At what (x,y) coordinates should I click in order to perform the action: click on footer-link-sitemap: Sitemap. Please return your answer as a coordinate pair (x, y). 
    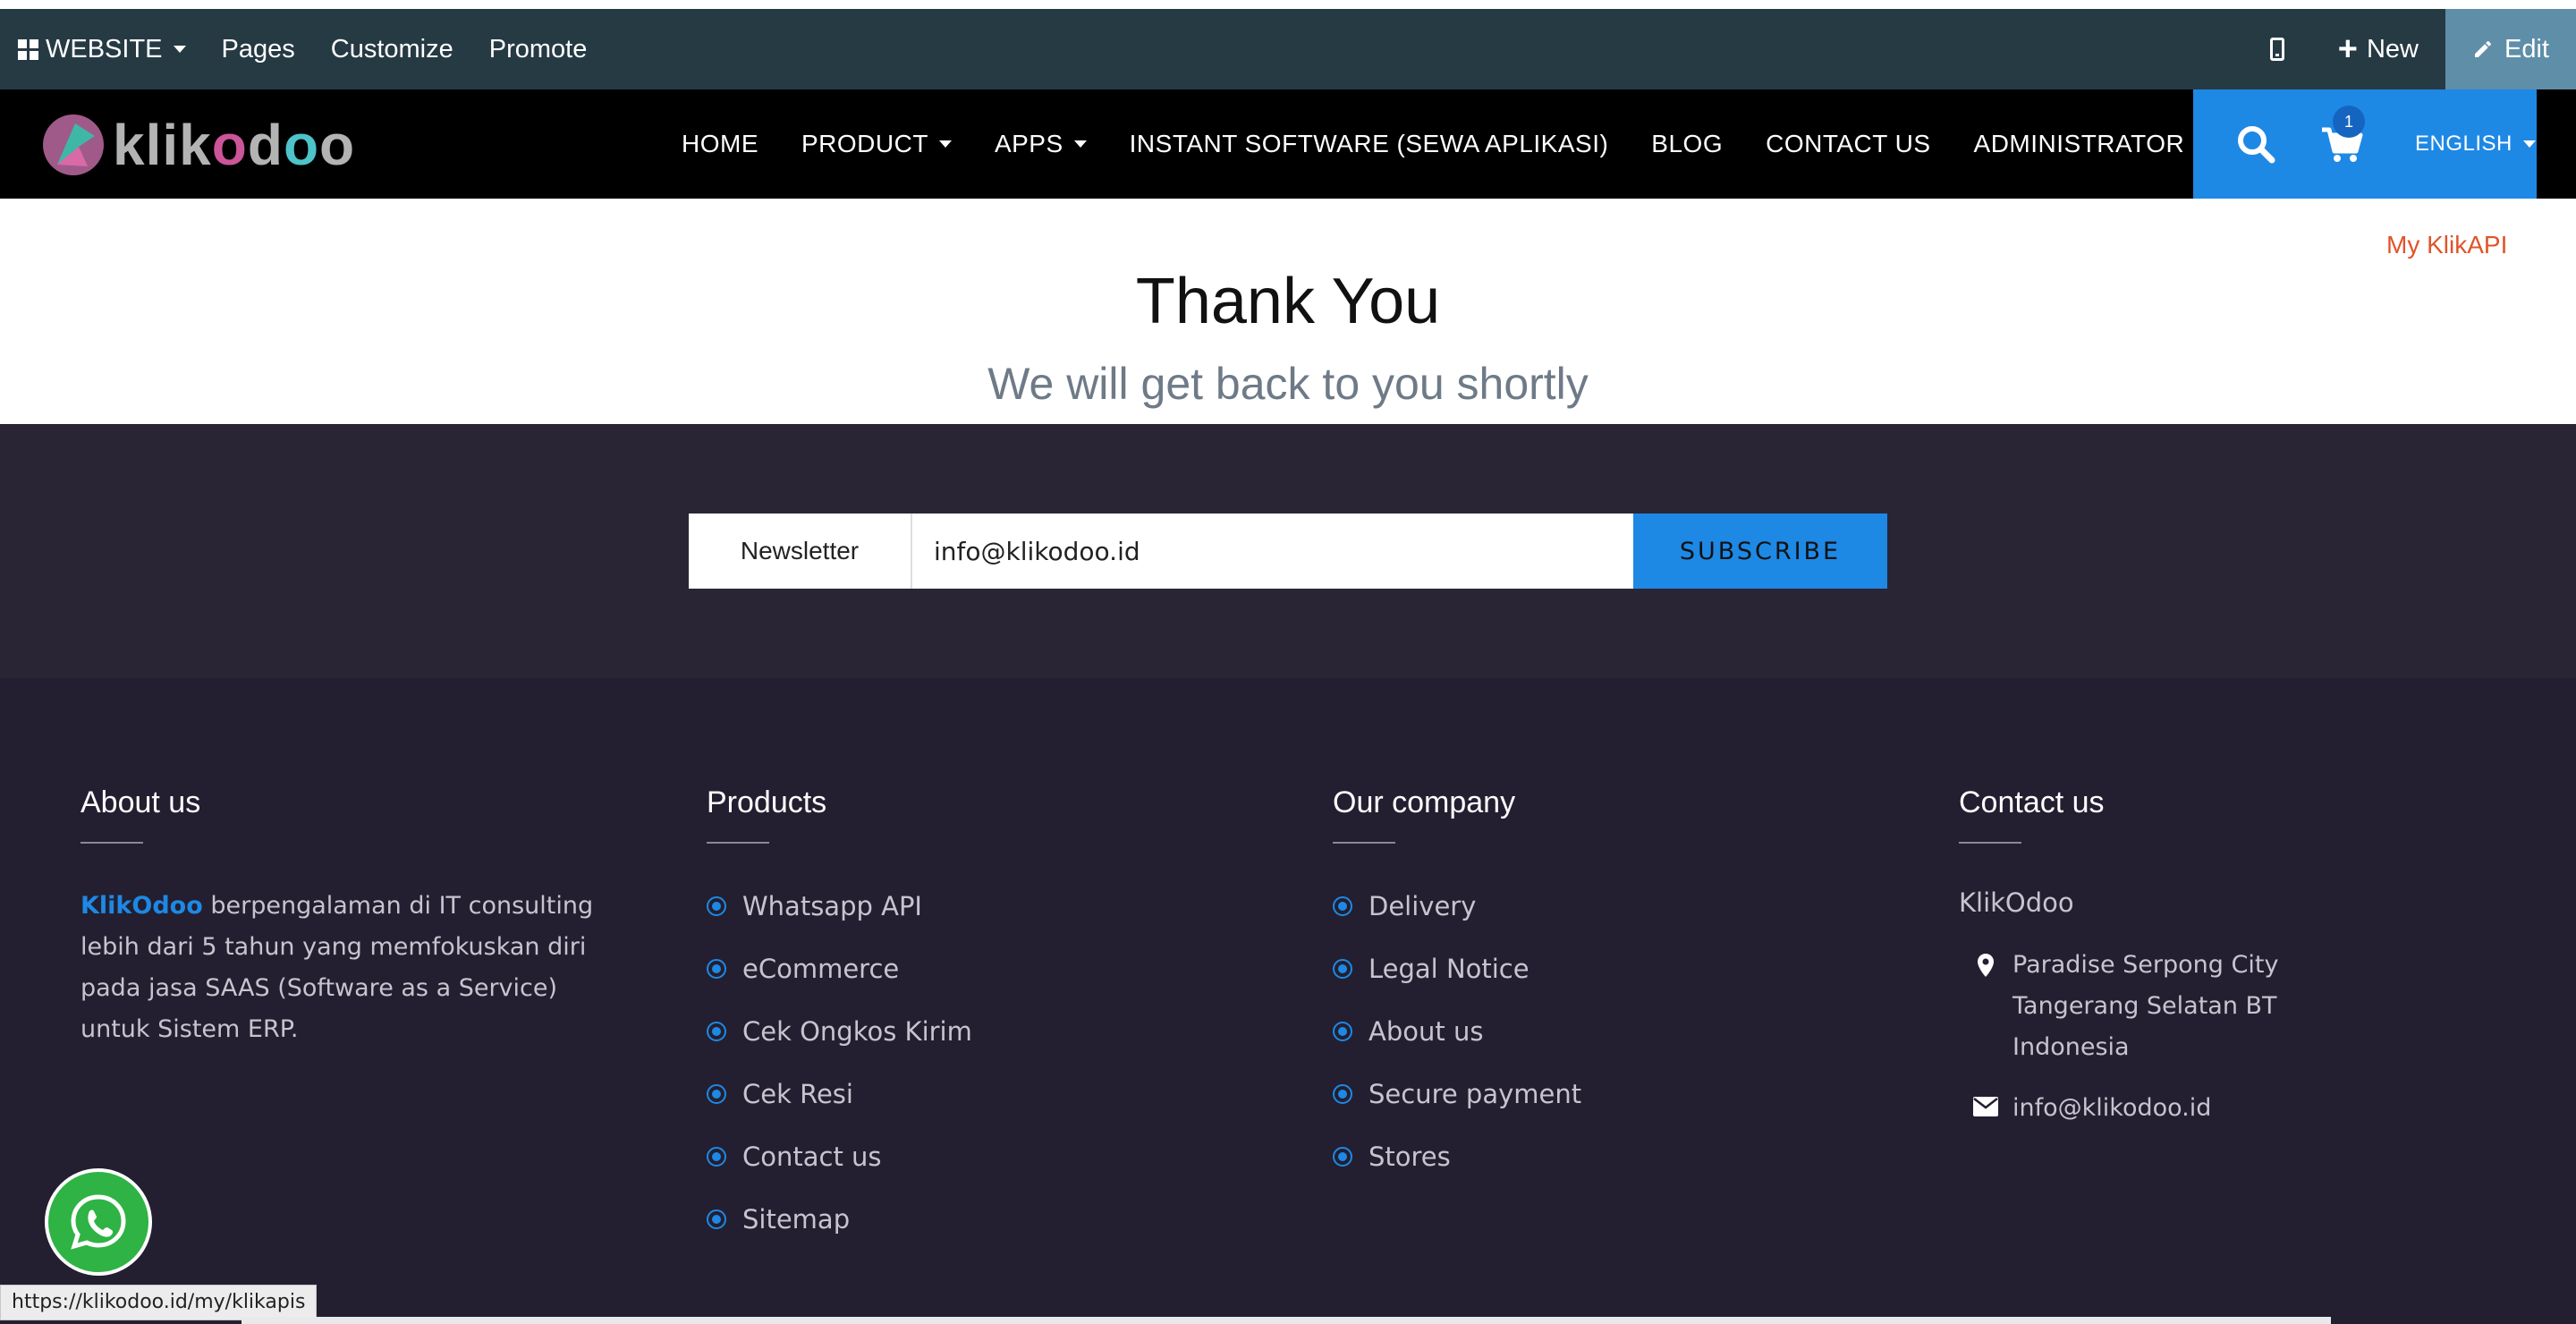
    Looking at the image, I should click on (839, 1219).